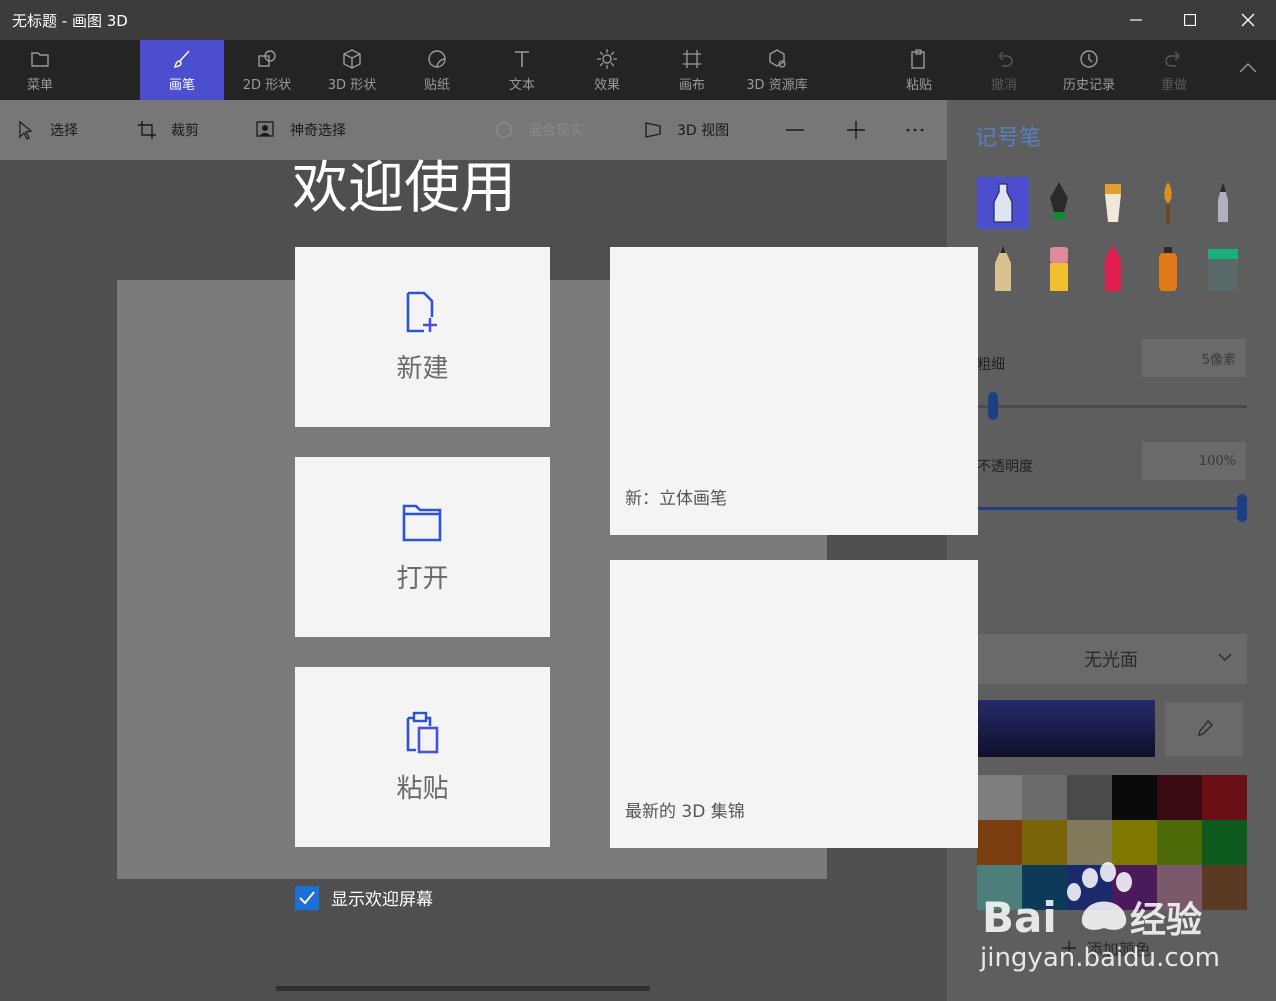 This screenshot has width=1276, height=1001. I want to click on brush-marker, so click(1003, 203).